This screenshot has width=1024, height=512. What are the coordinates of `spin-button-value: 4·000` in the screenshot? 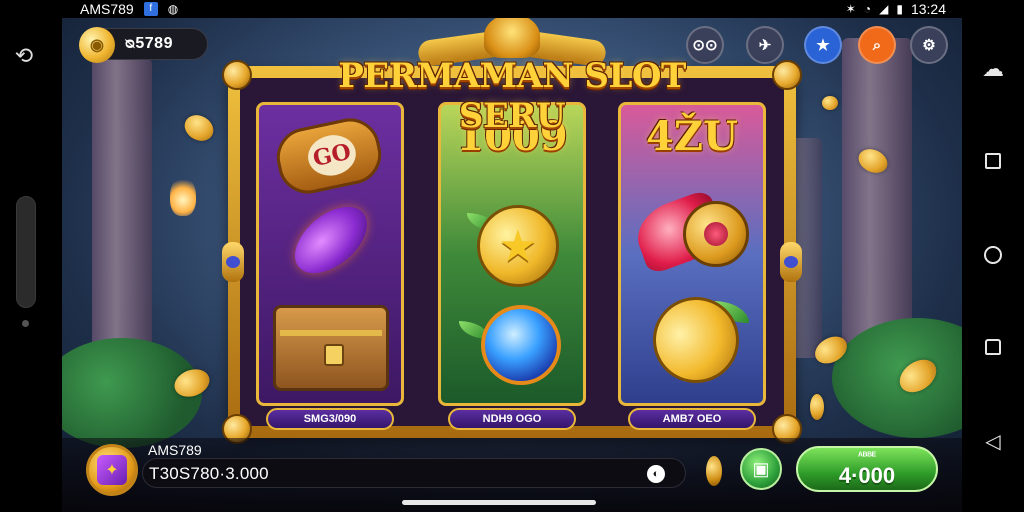 It's located at (867, 475).